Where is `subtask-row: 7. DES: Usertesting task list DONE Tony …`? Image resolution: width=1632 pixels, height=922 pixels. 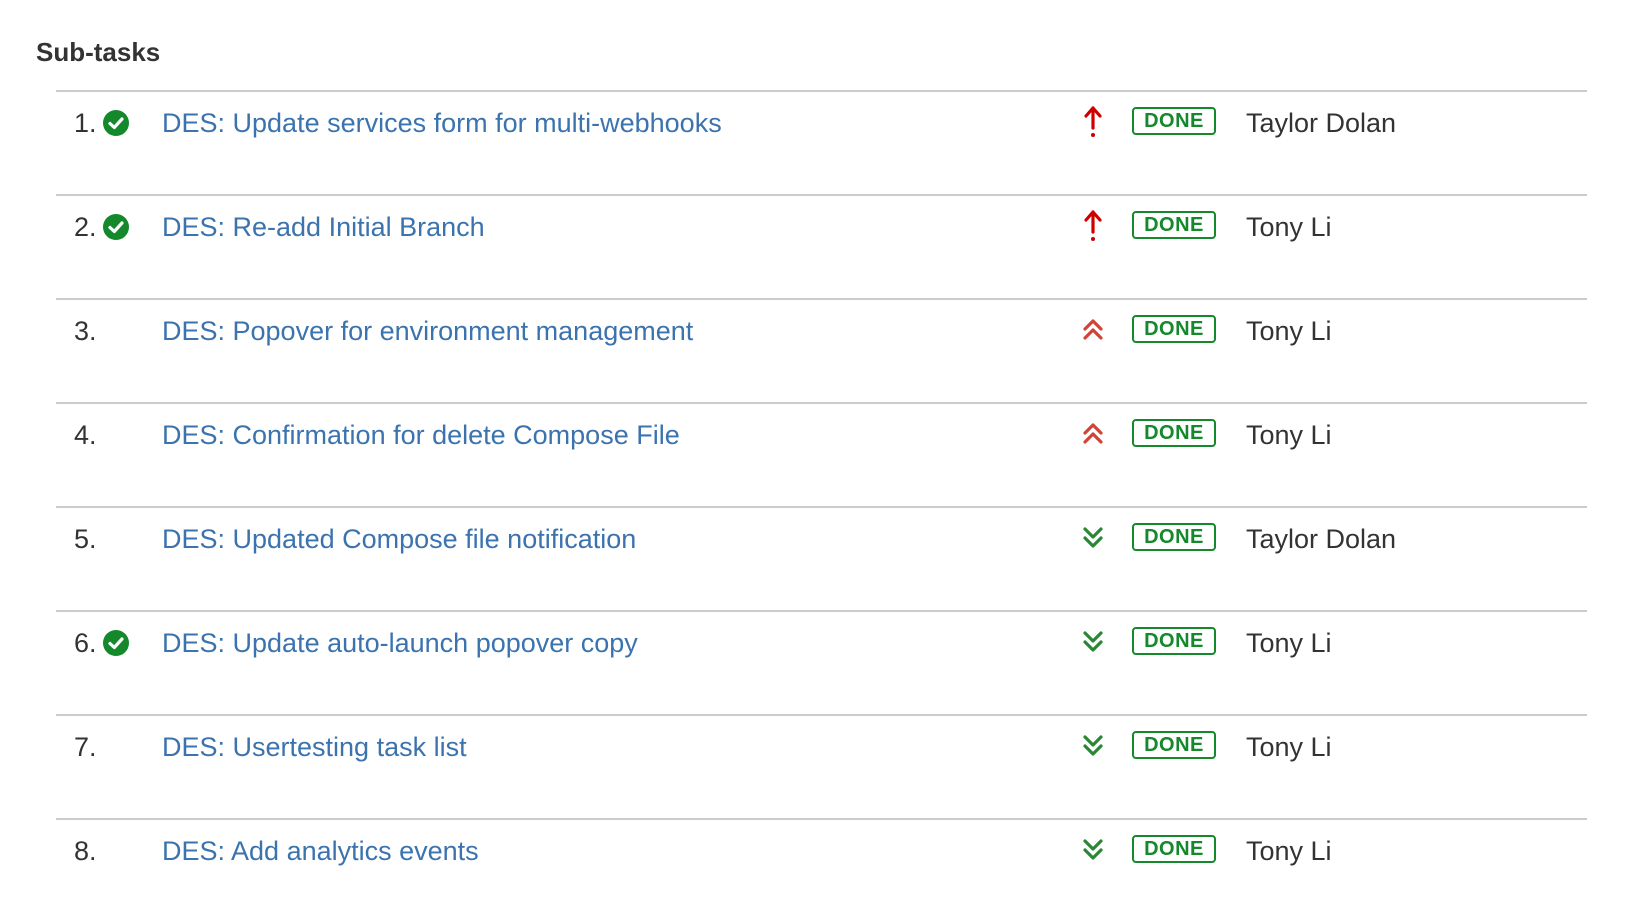
subtask-row: 7. DES: Usertesting task list DONE Tony … is located at coordinates (821, 768).